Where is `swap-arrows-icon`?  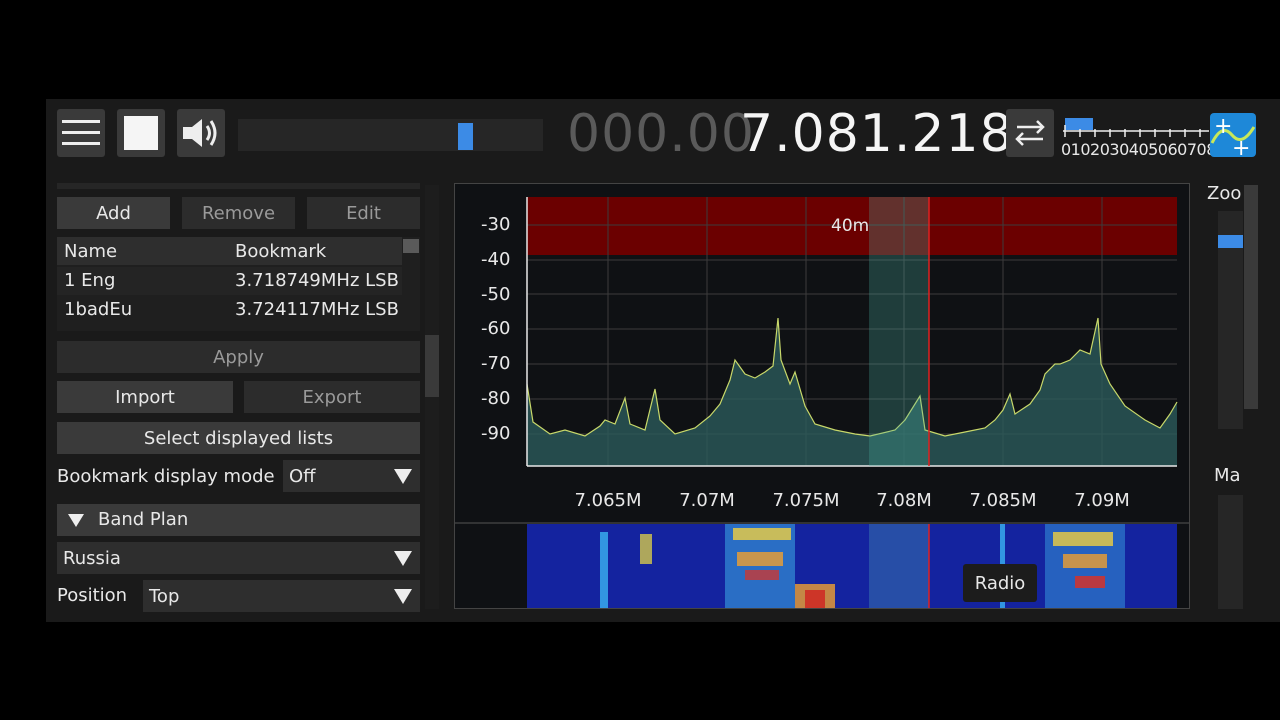 swap-arrows-icon is located at coordinates (1030, 133).